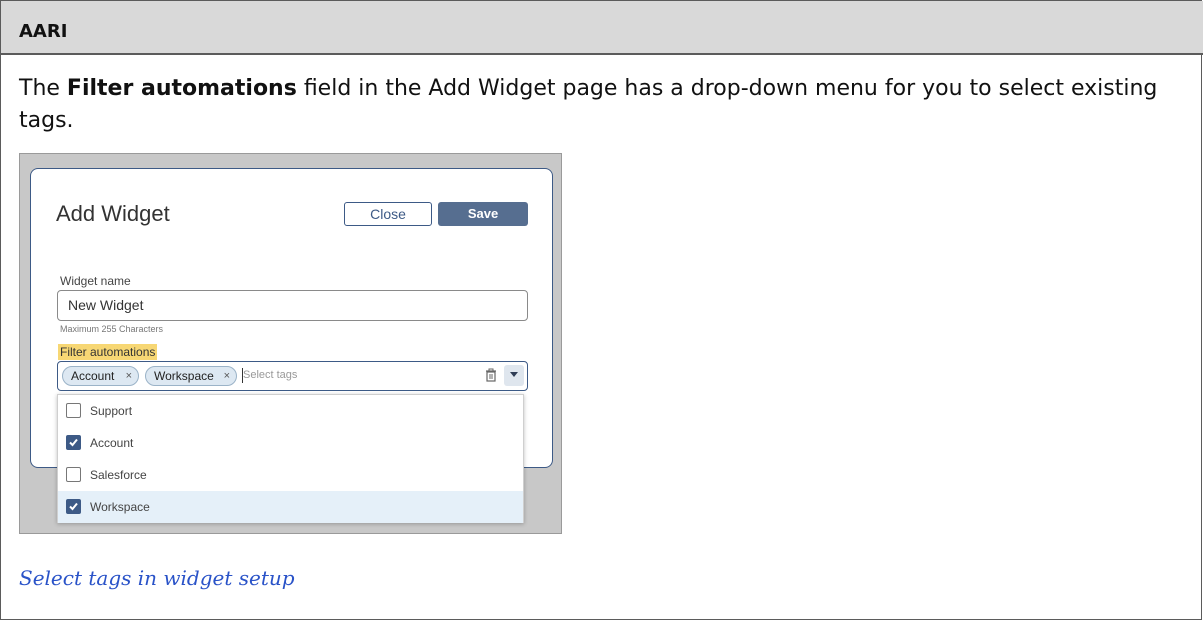 The image size is (1204, 620). Describe the element at coordinates (112, 329) in the screenshot. I see `widget-name-hint: Maximum 255 Characters` at that location.